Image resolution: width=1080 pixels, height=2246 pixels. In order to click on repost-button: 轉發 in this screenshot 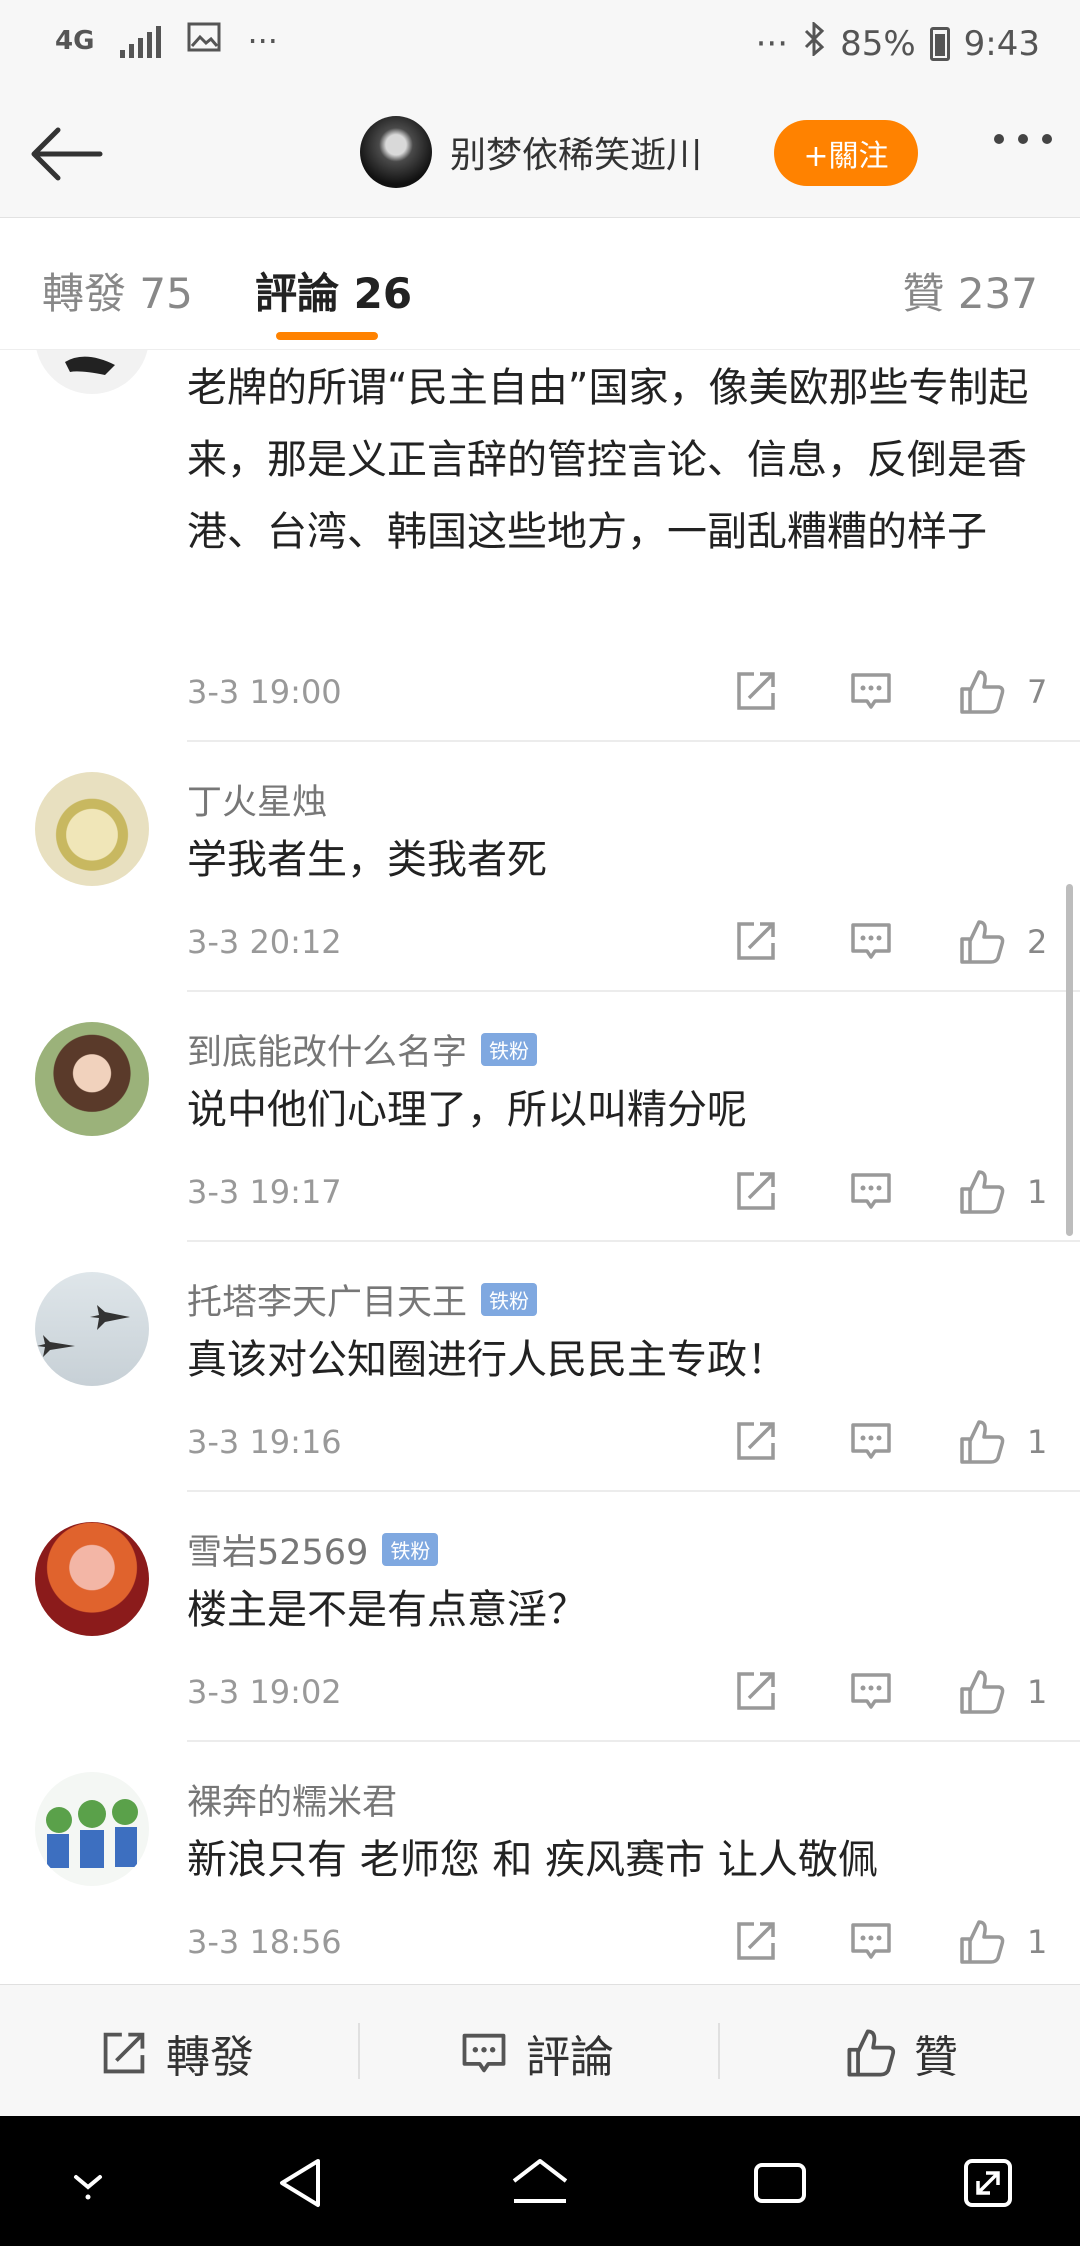, I will do `click(176, 2053)`.